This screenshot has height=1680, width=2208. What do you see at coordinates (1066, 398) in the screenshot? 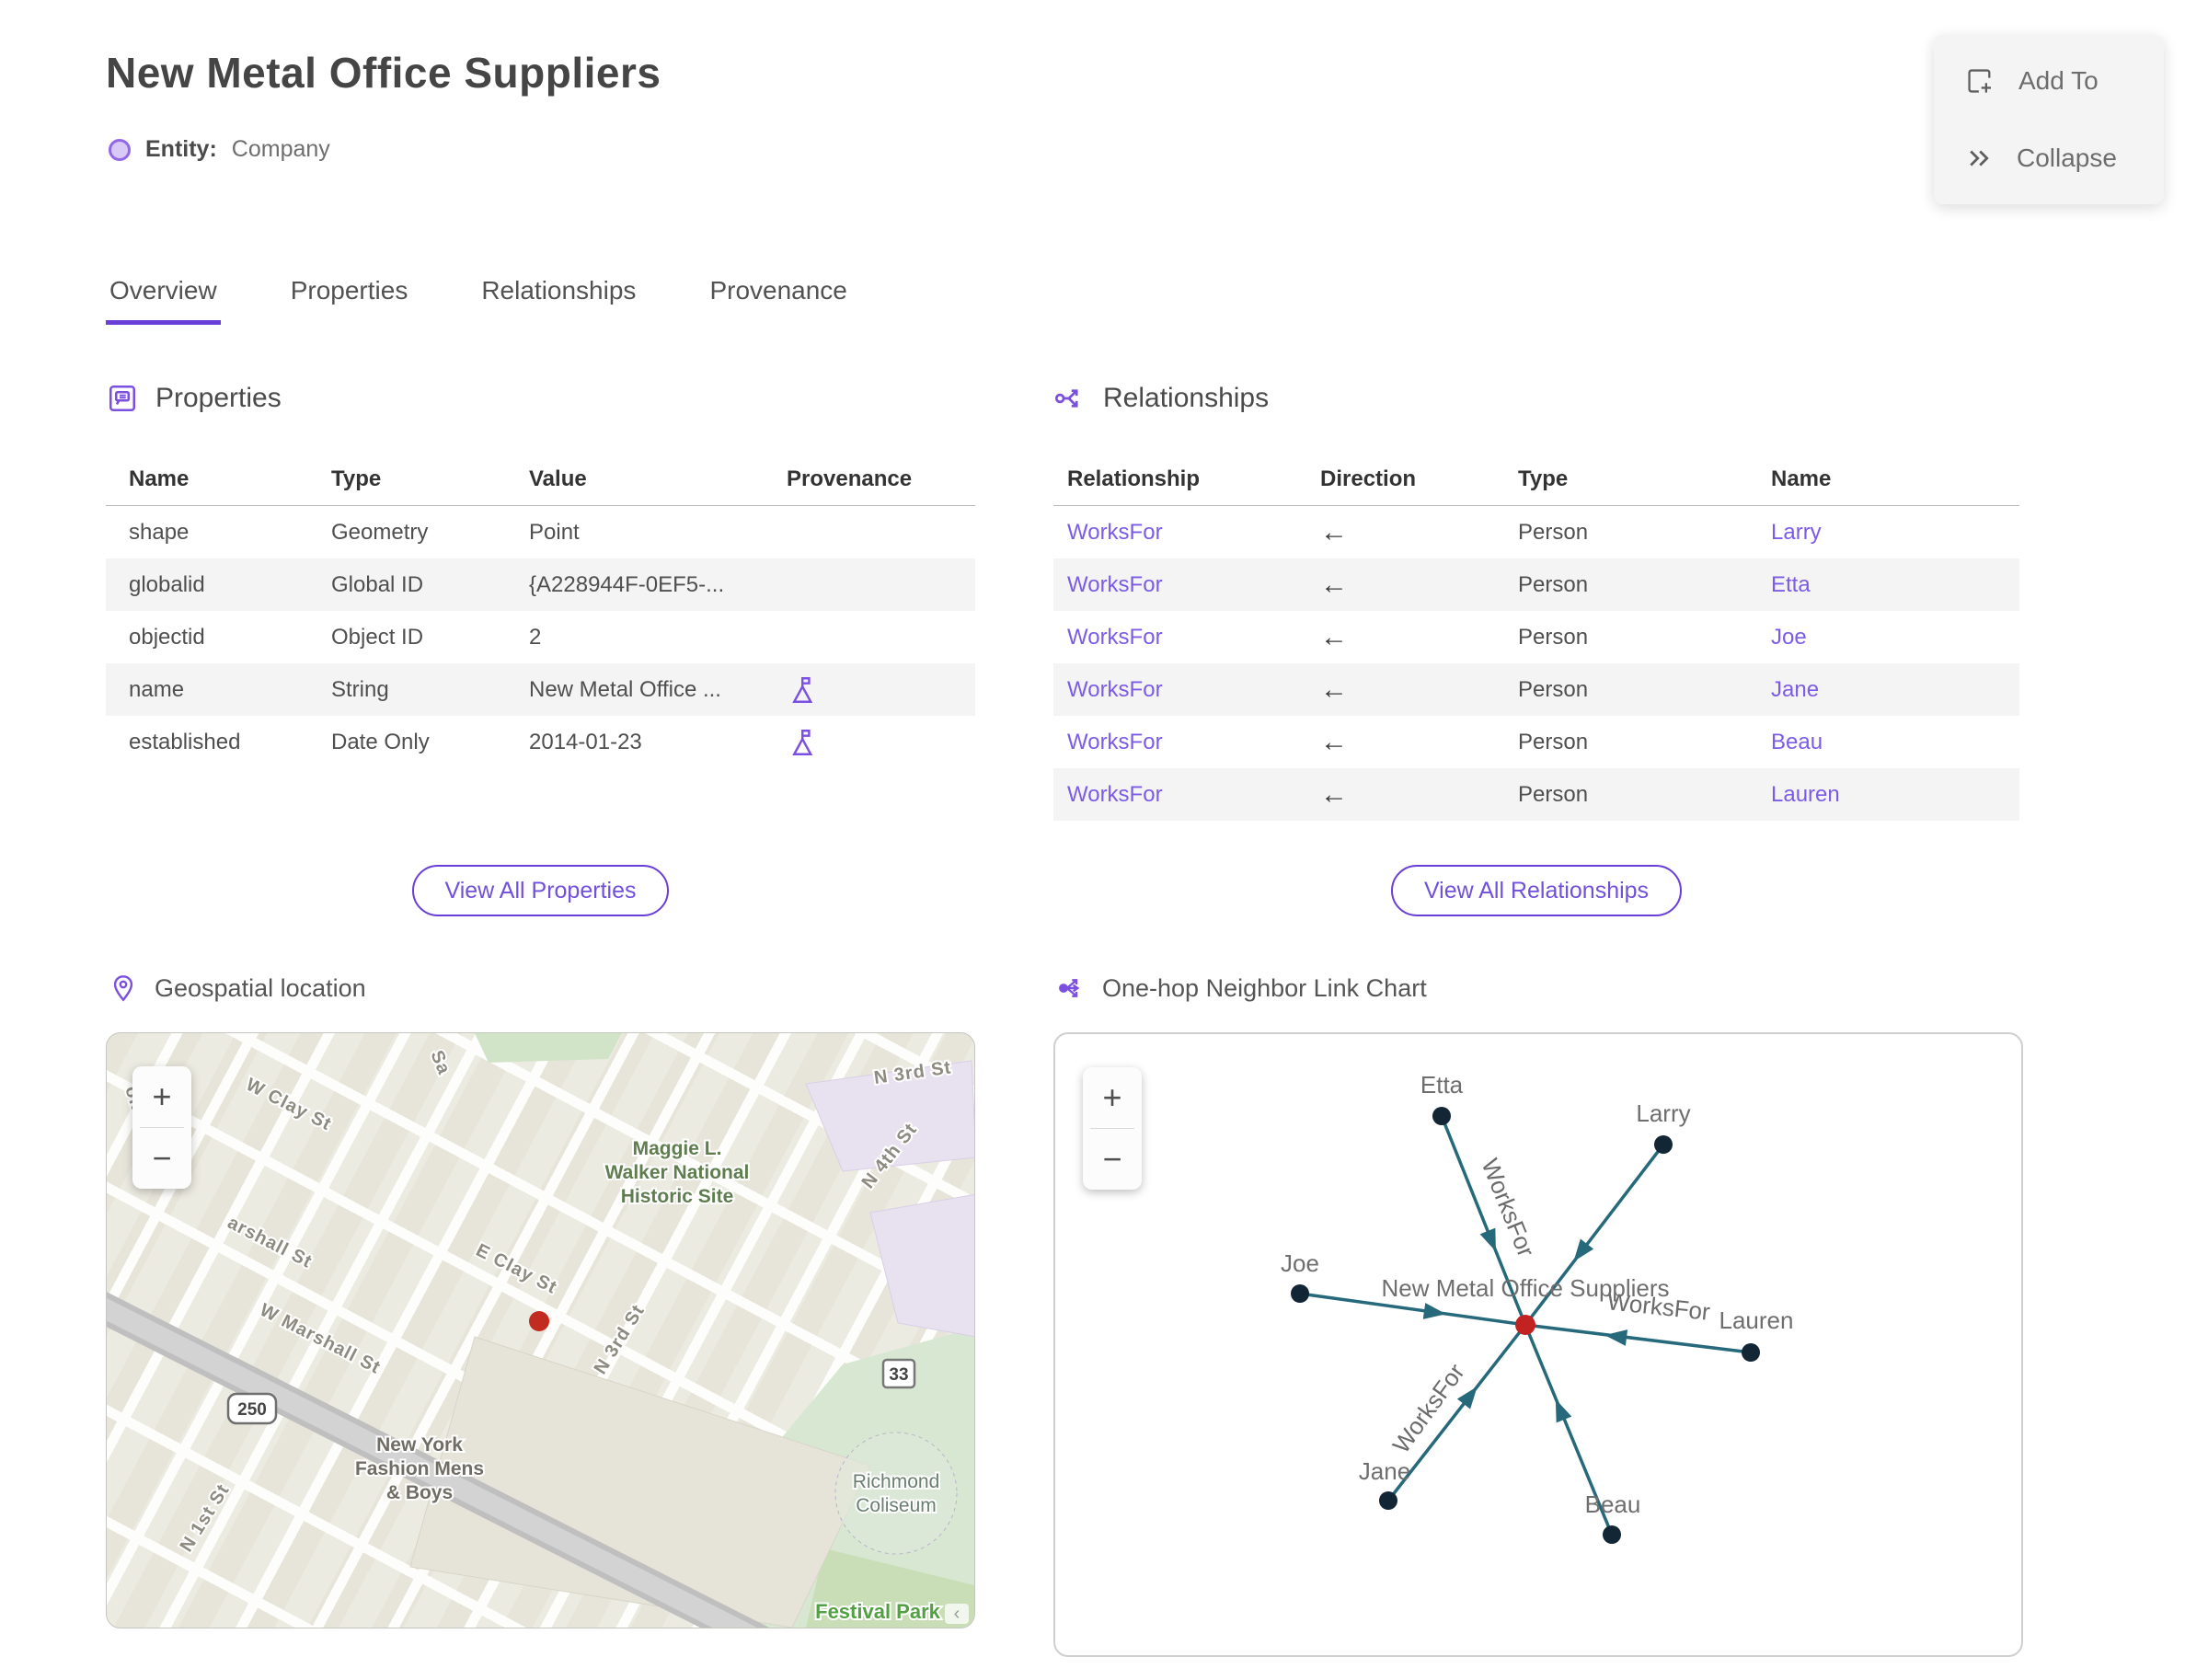
I see `relationships-icon` at bounding box center [1066, 398].